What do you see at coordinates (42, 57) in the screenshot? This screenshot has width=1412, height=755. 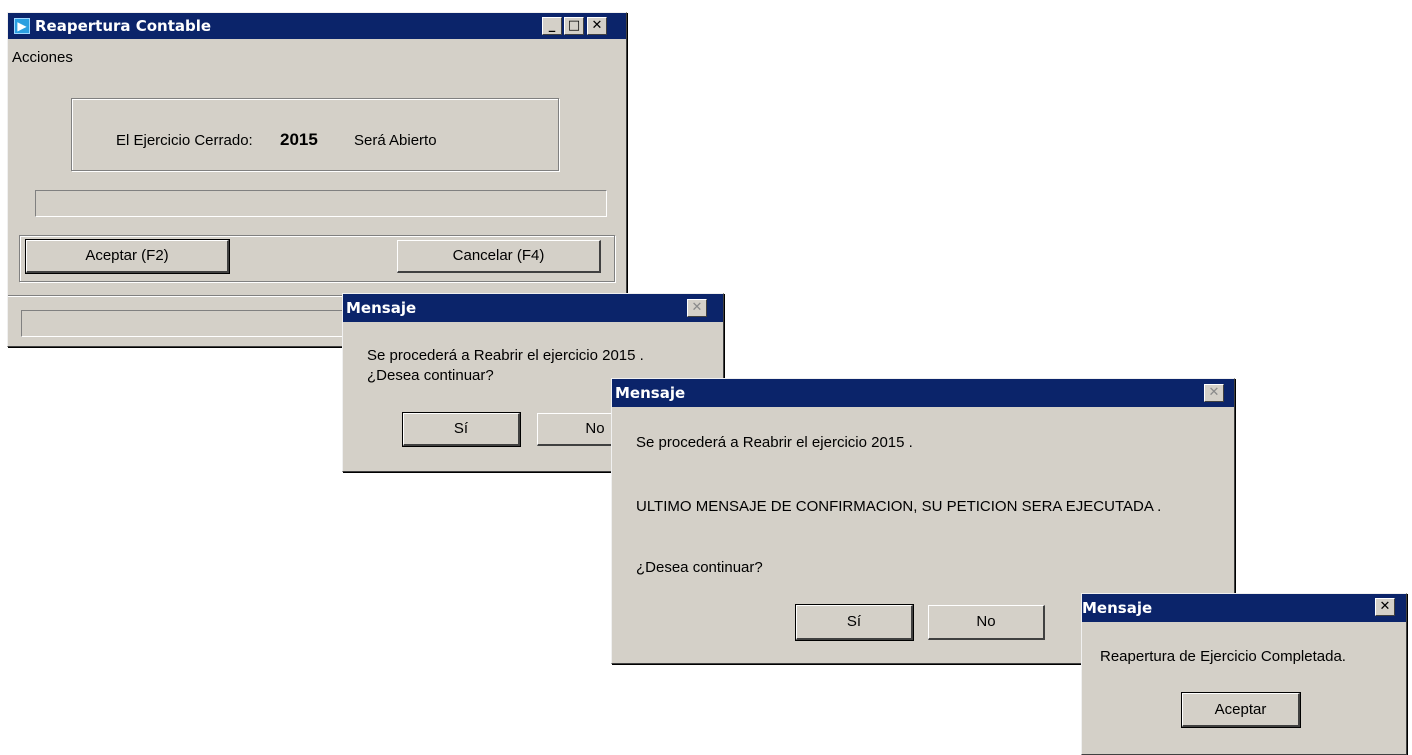 I see `menu-acciones: Acciones` at bounding box center [42, 57].